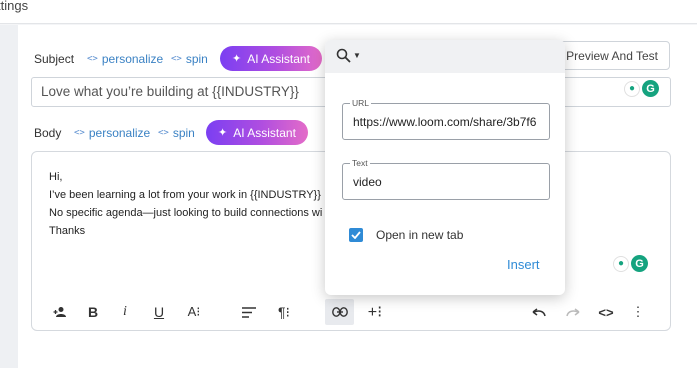 The image size is (697, 368). Describe the element at coordinates (375, 312) in the screenshot. I see `insert-icon: +⁝` at that location.